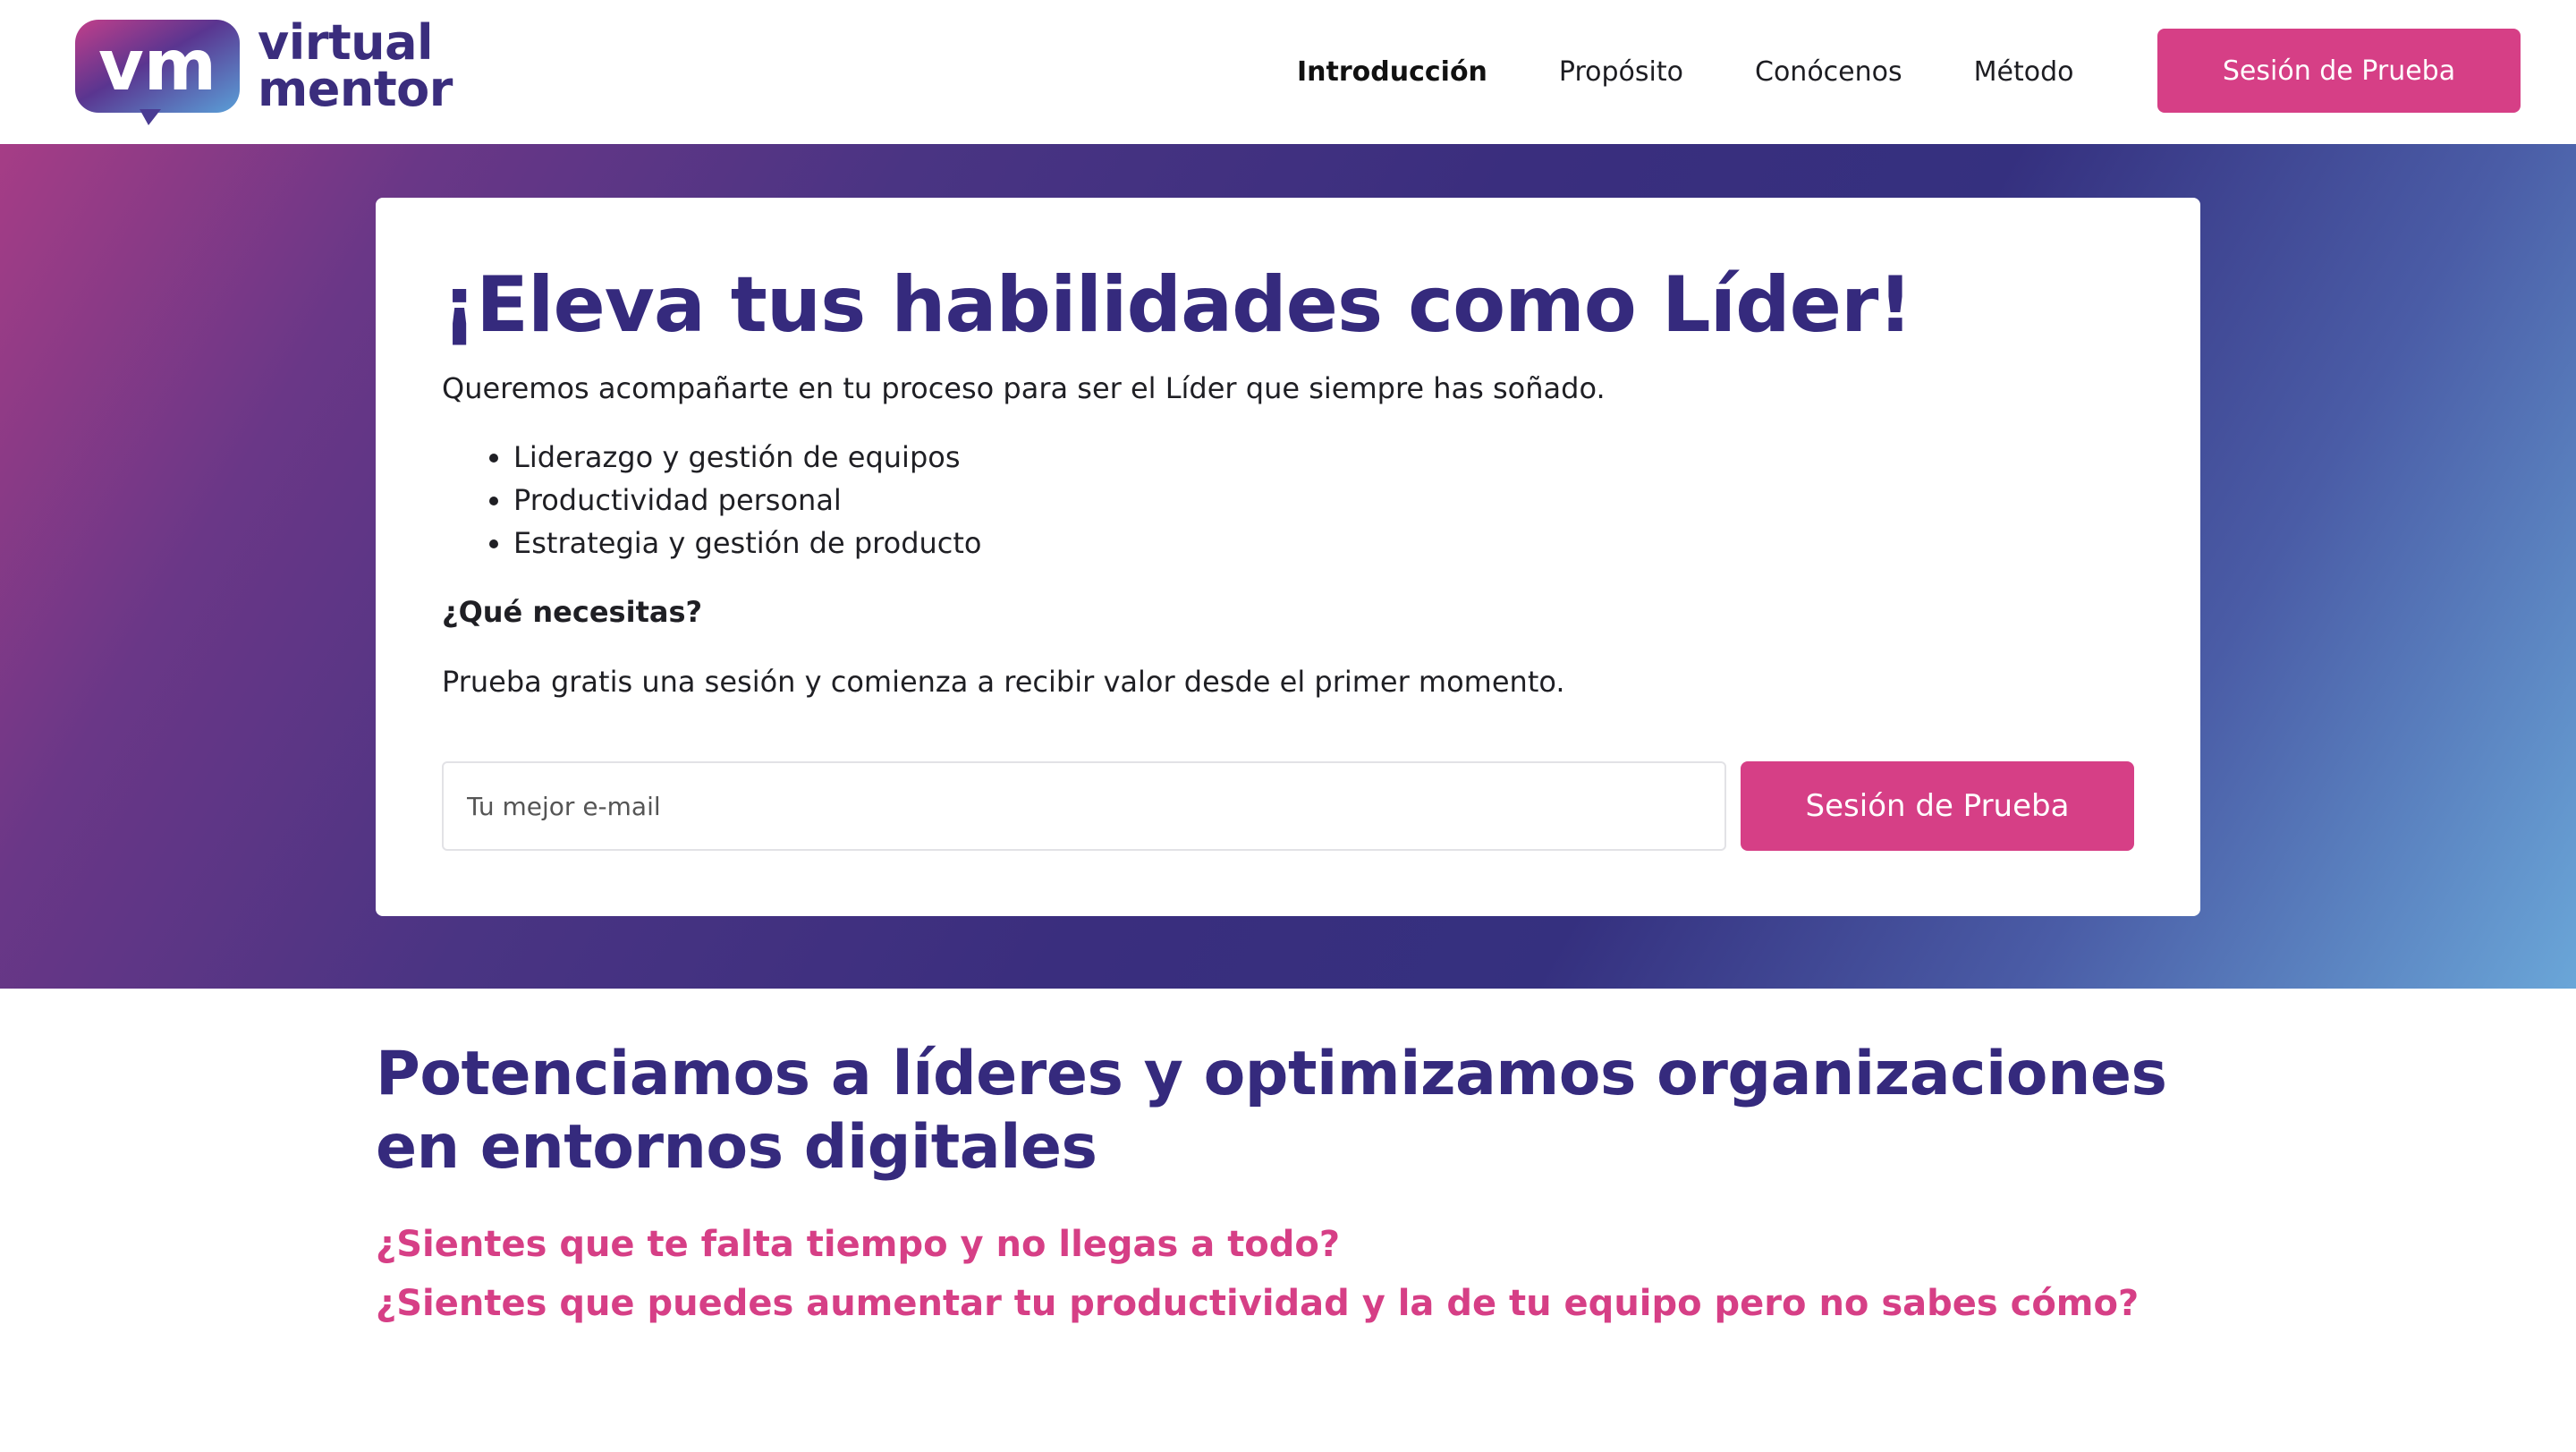 This screenshot has width=2576, height=1452. Describe the element at coordinates (1621, 72) in the screenshot. I see `nav-item-proposito: Propósito` at that location.